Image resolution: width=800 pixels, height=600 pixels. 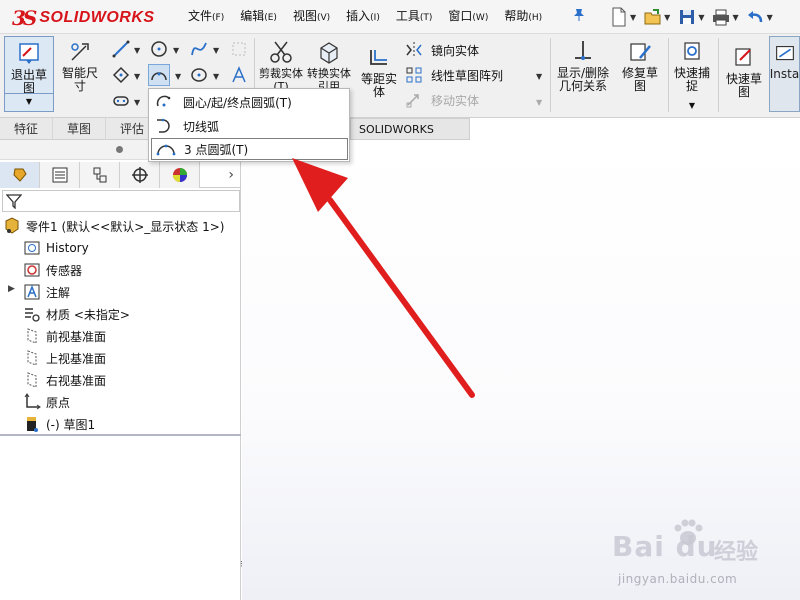 I want to click on text-button, so click(x=239, y=75).